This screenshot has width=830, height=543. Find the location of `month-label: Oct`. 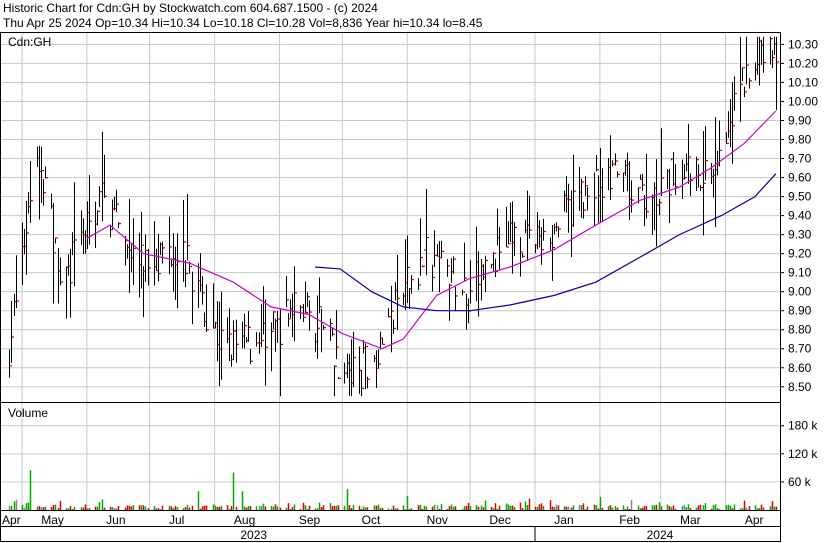

month-label: Oct is located at coordinates (371, 520).